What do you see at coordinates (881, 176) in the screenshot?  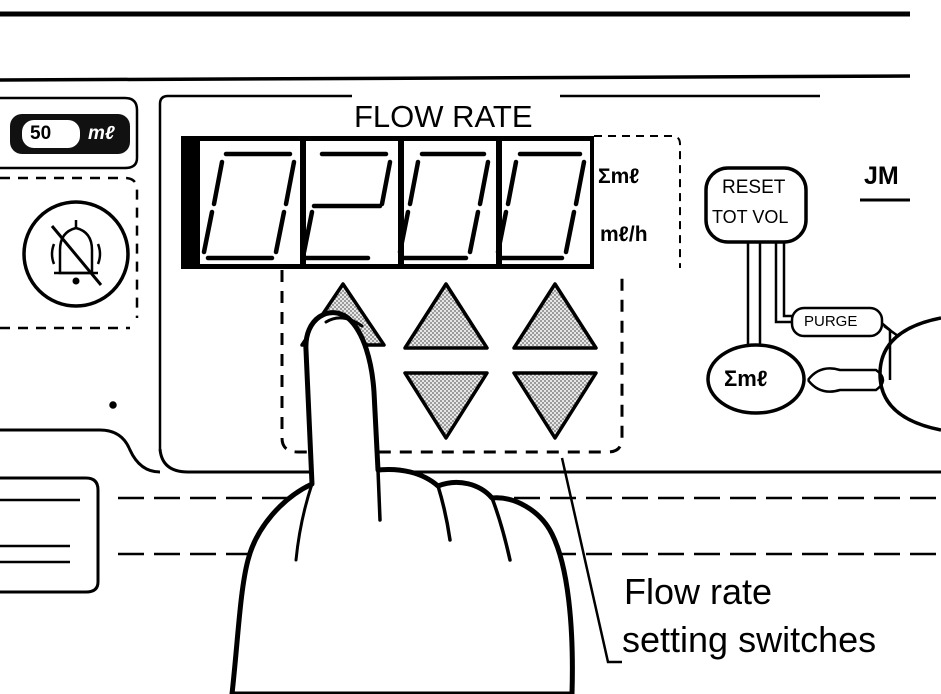 I see `brand-fragment: JM` at bounding box center [881, 176].